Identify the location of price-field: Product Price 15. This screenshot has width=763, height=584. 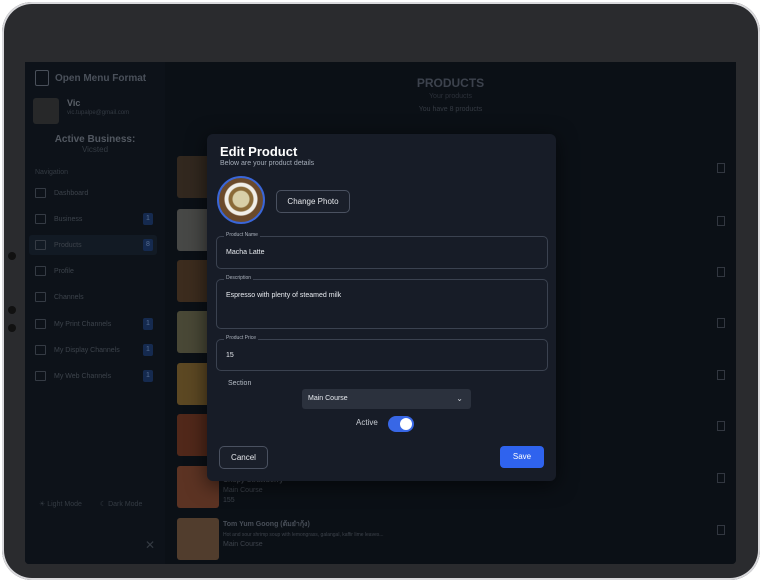
(382, 353).